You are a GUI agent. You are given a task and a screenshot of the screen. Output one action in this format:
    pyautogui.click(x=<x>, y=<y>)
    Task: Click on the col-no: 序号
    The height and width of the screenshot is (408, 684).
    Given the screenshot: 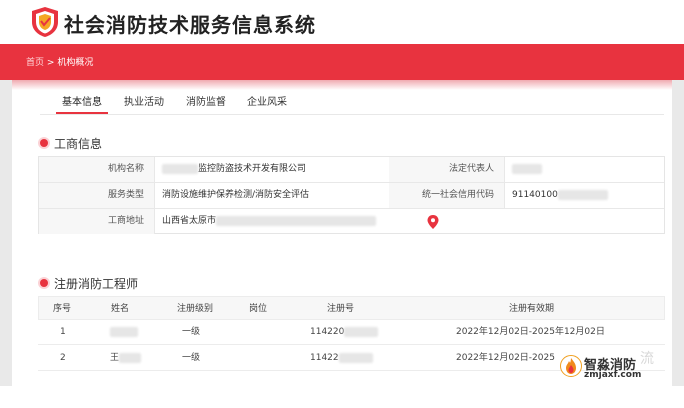 What is the action you would take?
    pyautogui.click(x=62, y=309)
    